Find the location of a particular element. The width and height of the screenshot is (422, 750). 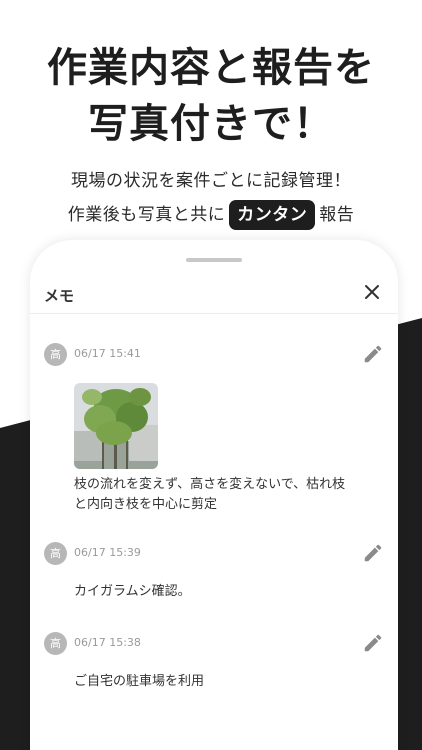

photo-thumbnail is located at coordinates (116, 426).